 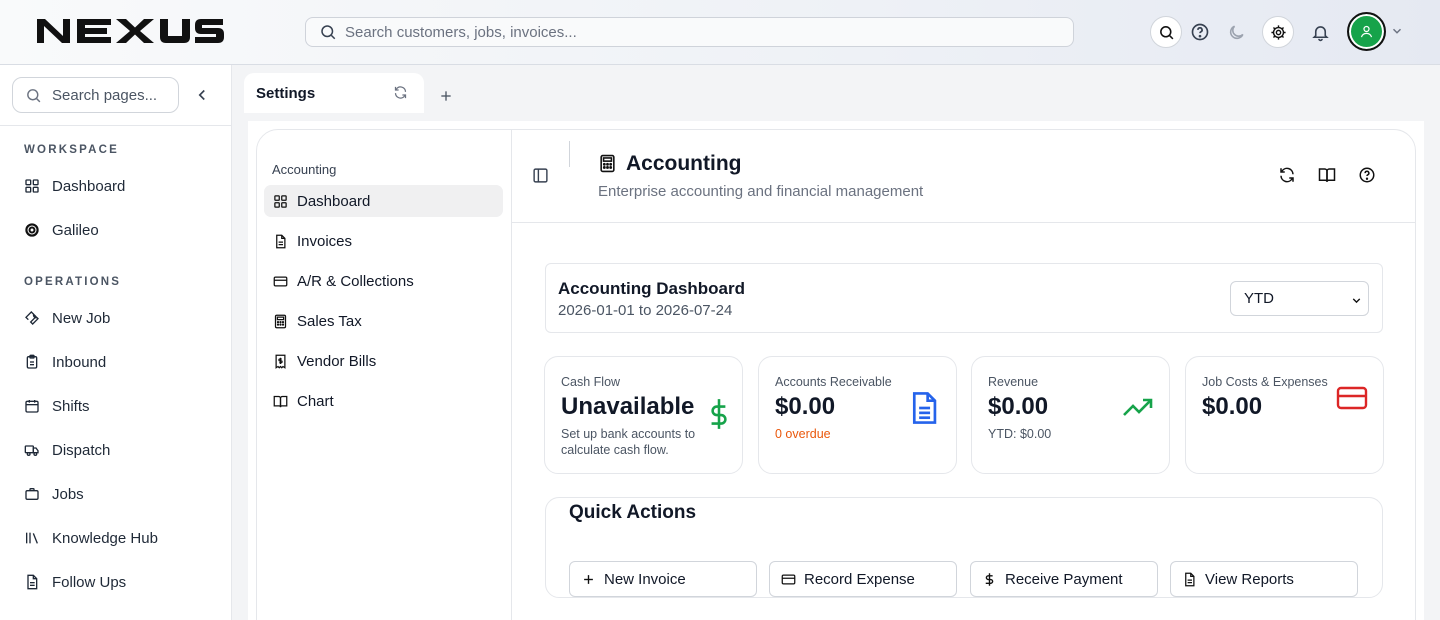 I want to click on help-button, so click(x=1200, y=32).